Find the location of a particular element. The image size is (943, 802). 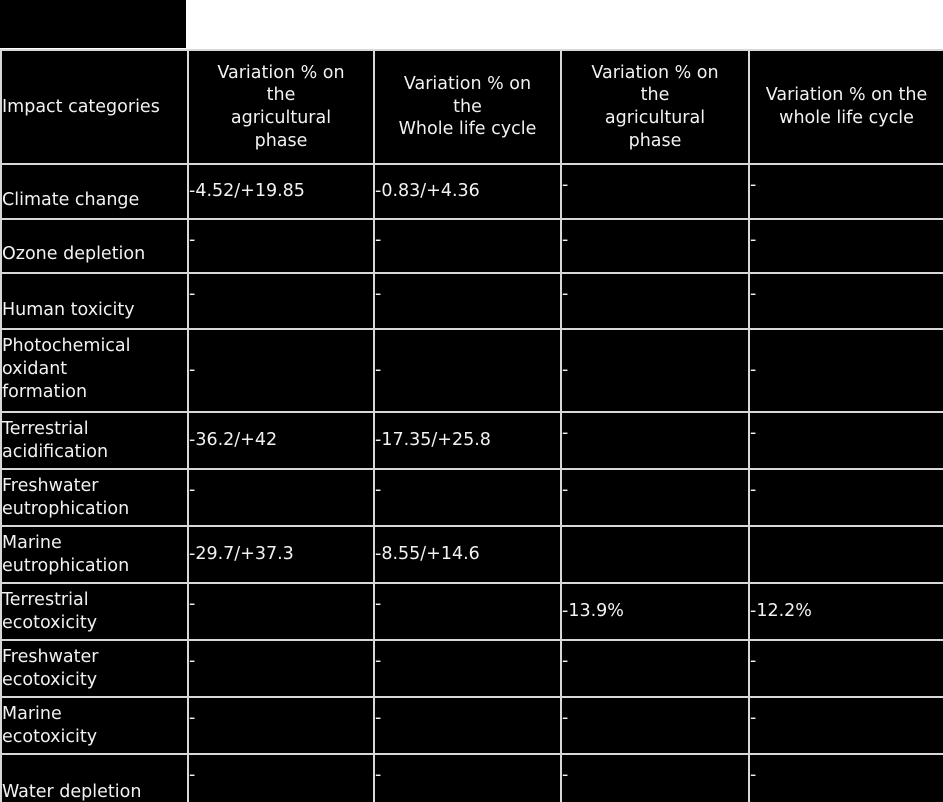

row-label-ozone-depletion: Ozone depletion is located at coordinates (94, 246).